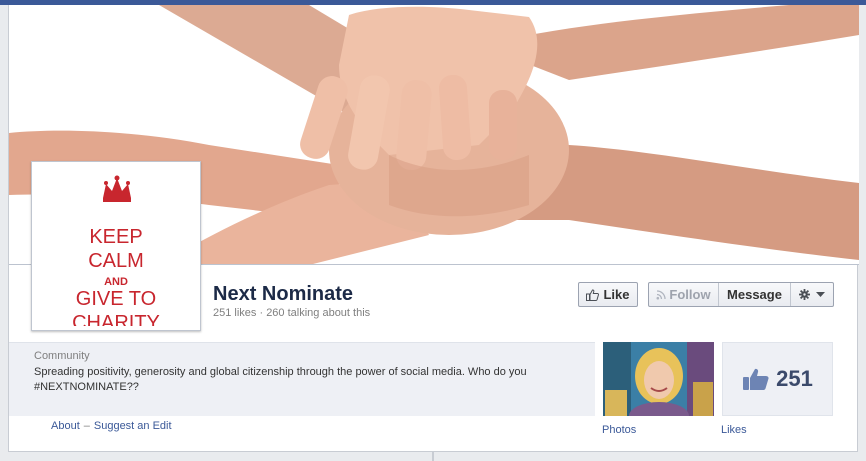 This screenshot has width=866, height=461. What do you see at coordinates (116, 299) in the screenshot?
I see `poster-line-give-to: GIVE TO` at bounding box center [116, 299].